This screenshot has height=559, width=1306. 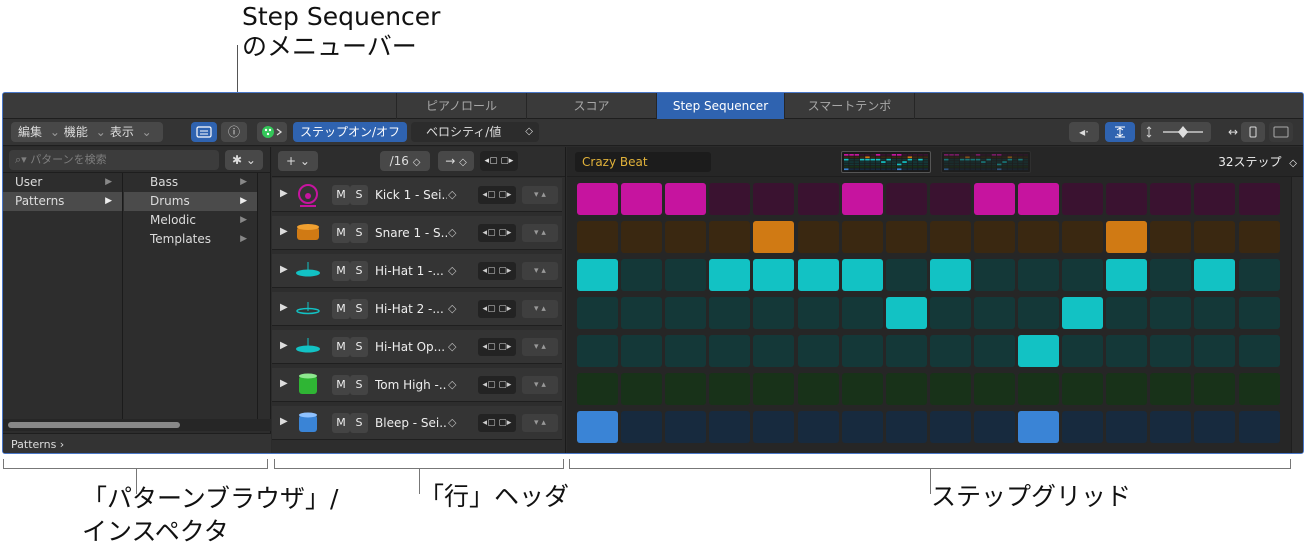 What do you see at coordinates (1251, 162) in the screenshot?
I see `pattern-length-select: 32ステップ ◇` at bounding box center [1251, 162].